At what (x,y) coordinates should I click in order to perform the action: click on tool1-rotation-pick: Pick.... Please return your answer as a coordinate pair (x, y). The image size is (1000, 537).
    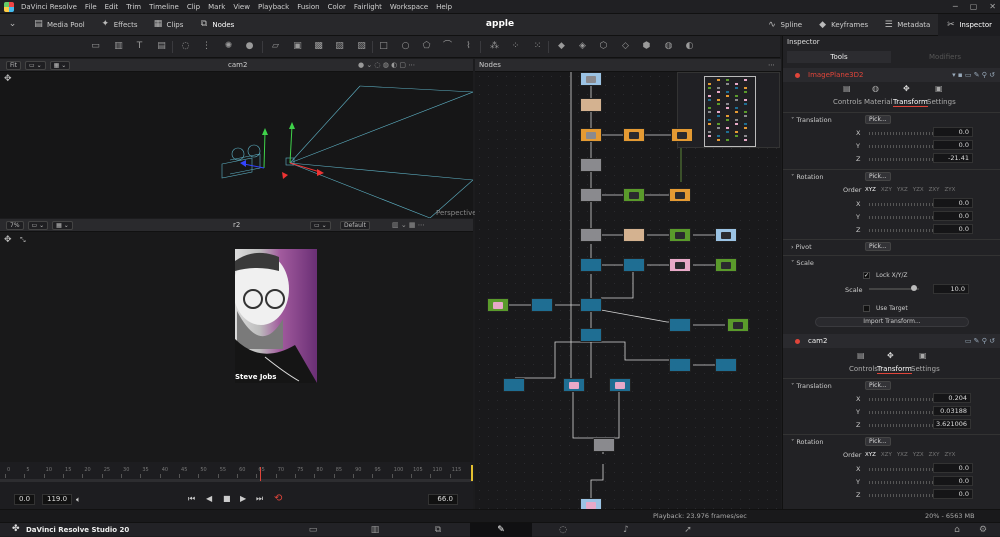
    Looking at the image, I should click on (878, 176).